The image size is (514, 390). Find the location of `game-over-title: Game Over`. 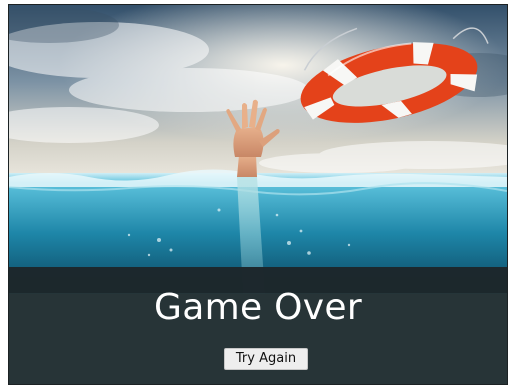

game-over-title: Game Over is located at coordinates (258, 307).